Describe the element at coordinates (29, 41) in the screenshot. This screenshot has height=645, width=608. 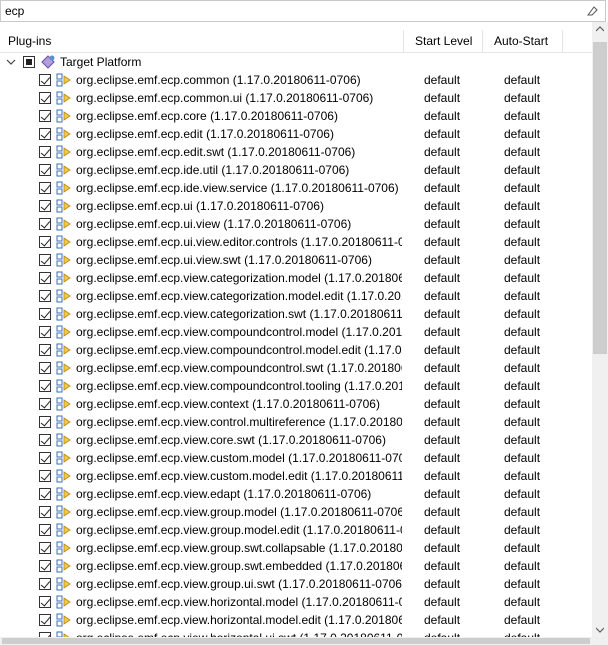
I see `header-plugins: Plug-ins` at that location.